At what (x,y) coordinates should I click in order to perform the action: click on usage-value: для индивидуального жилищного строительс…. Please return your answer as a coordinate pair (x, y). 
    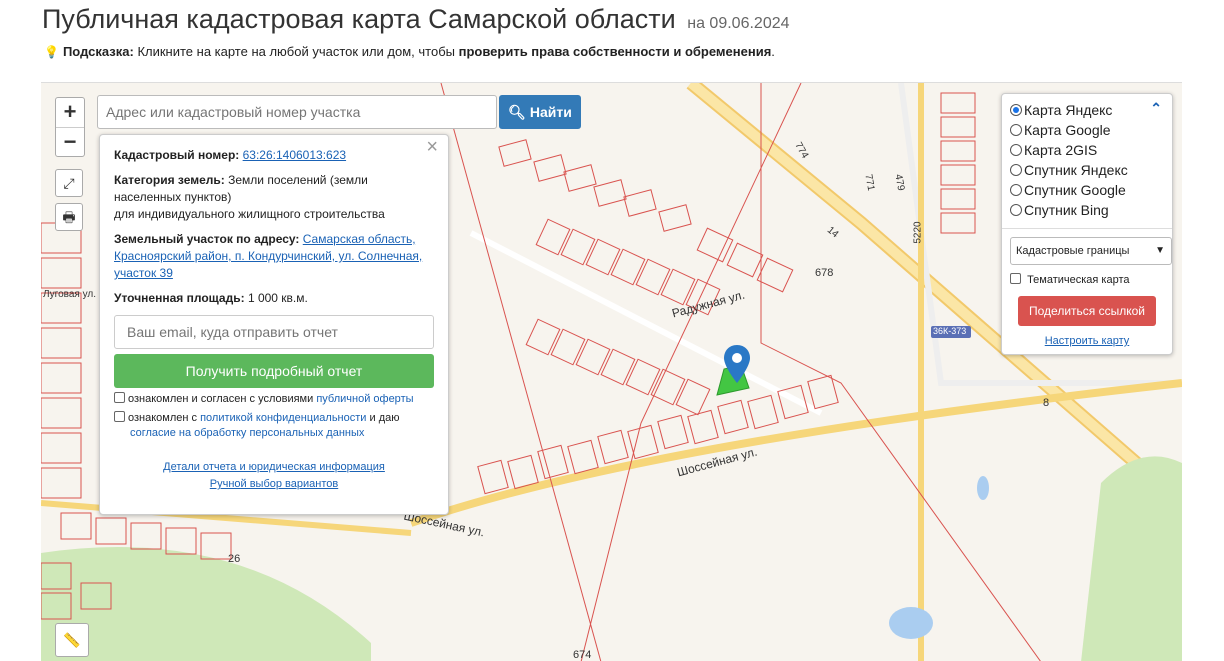
    Looking at the image, I should click on (249, 214).